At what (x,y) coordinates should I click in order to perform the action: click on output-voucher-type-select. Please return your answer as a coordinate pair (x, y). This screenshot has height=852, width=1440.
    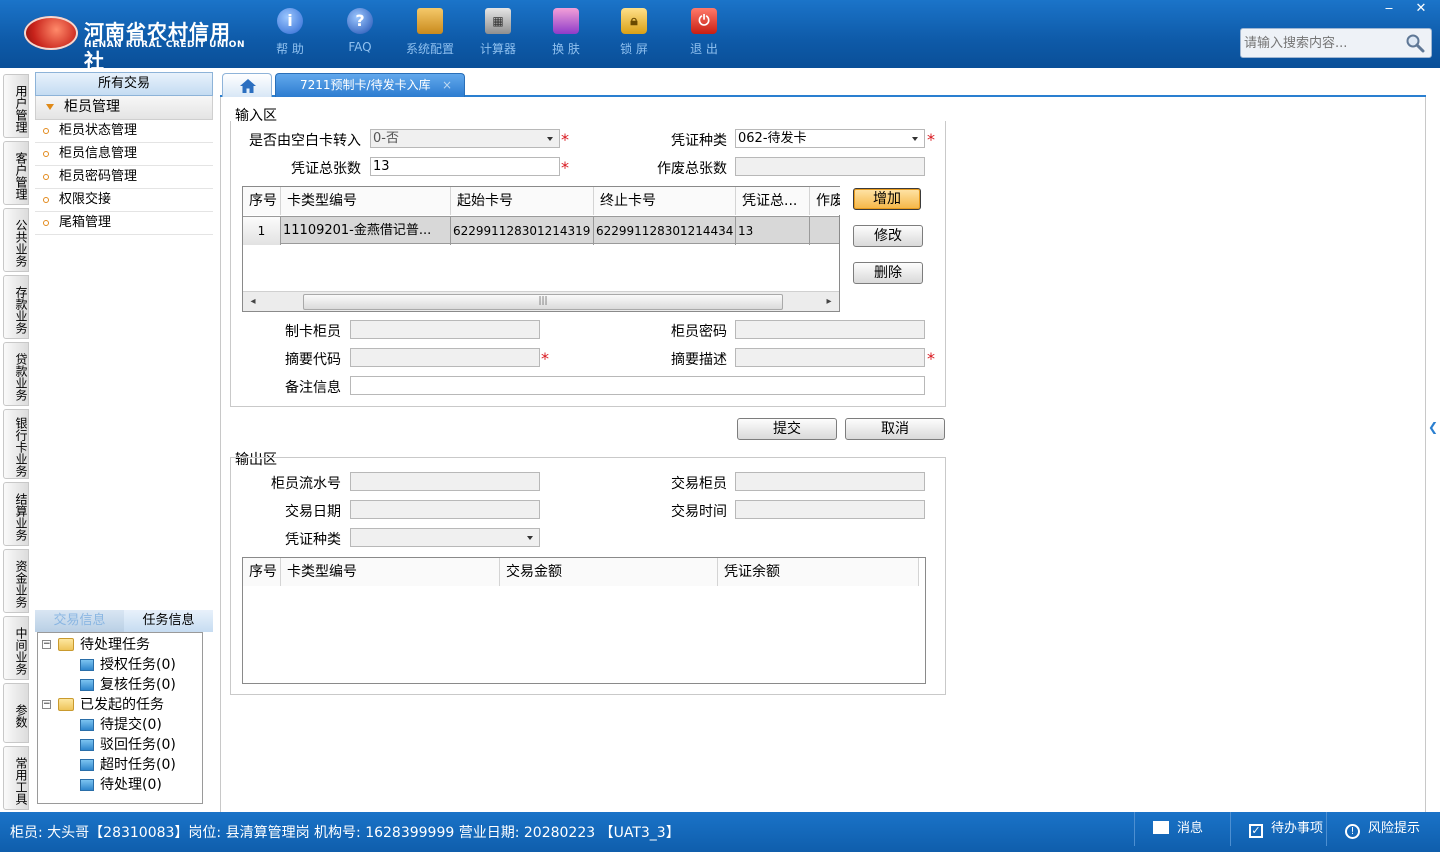
    Looking at the image, I should click on (445, 537).